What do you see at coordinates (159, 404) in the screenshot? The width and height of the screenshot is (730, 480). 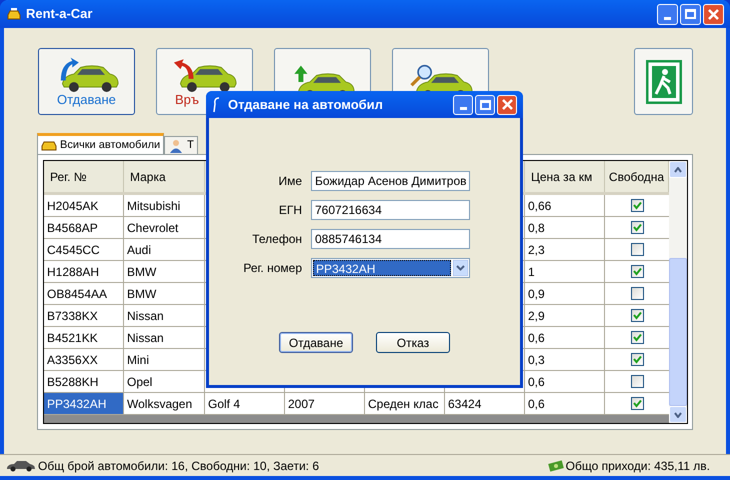 I see `table-cell-text: Wolksvagen` at bounding box center [159, 404].